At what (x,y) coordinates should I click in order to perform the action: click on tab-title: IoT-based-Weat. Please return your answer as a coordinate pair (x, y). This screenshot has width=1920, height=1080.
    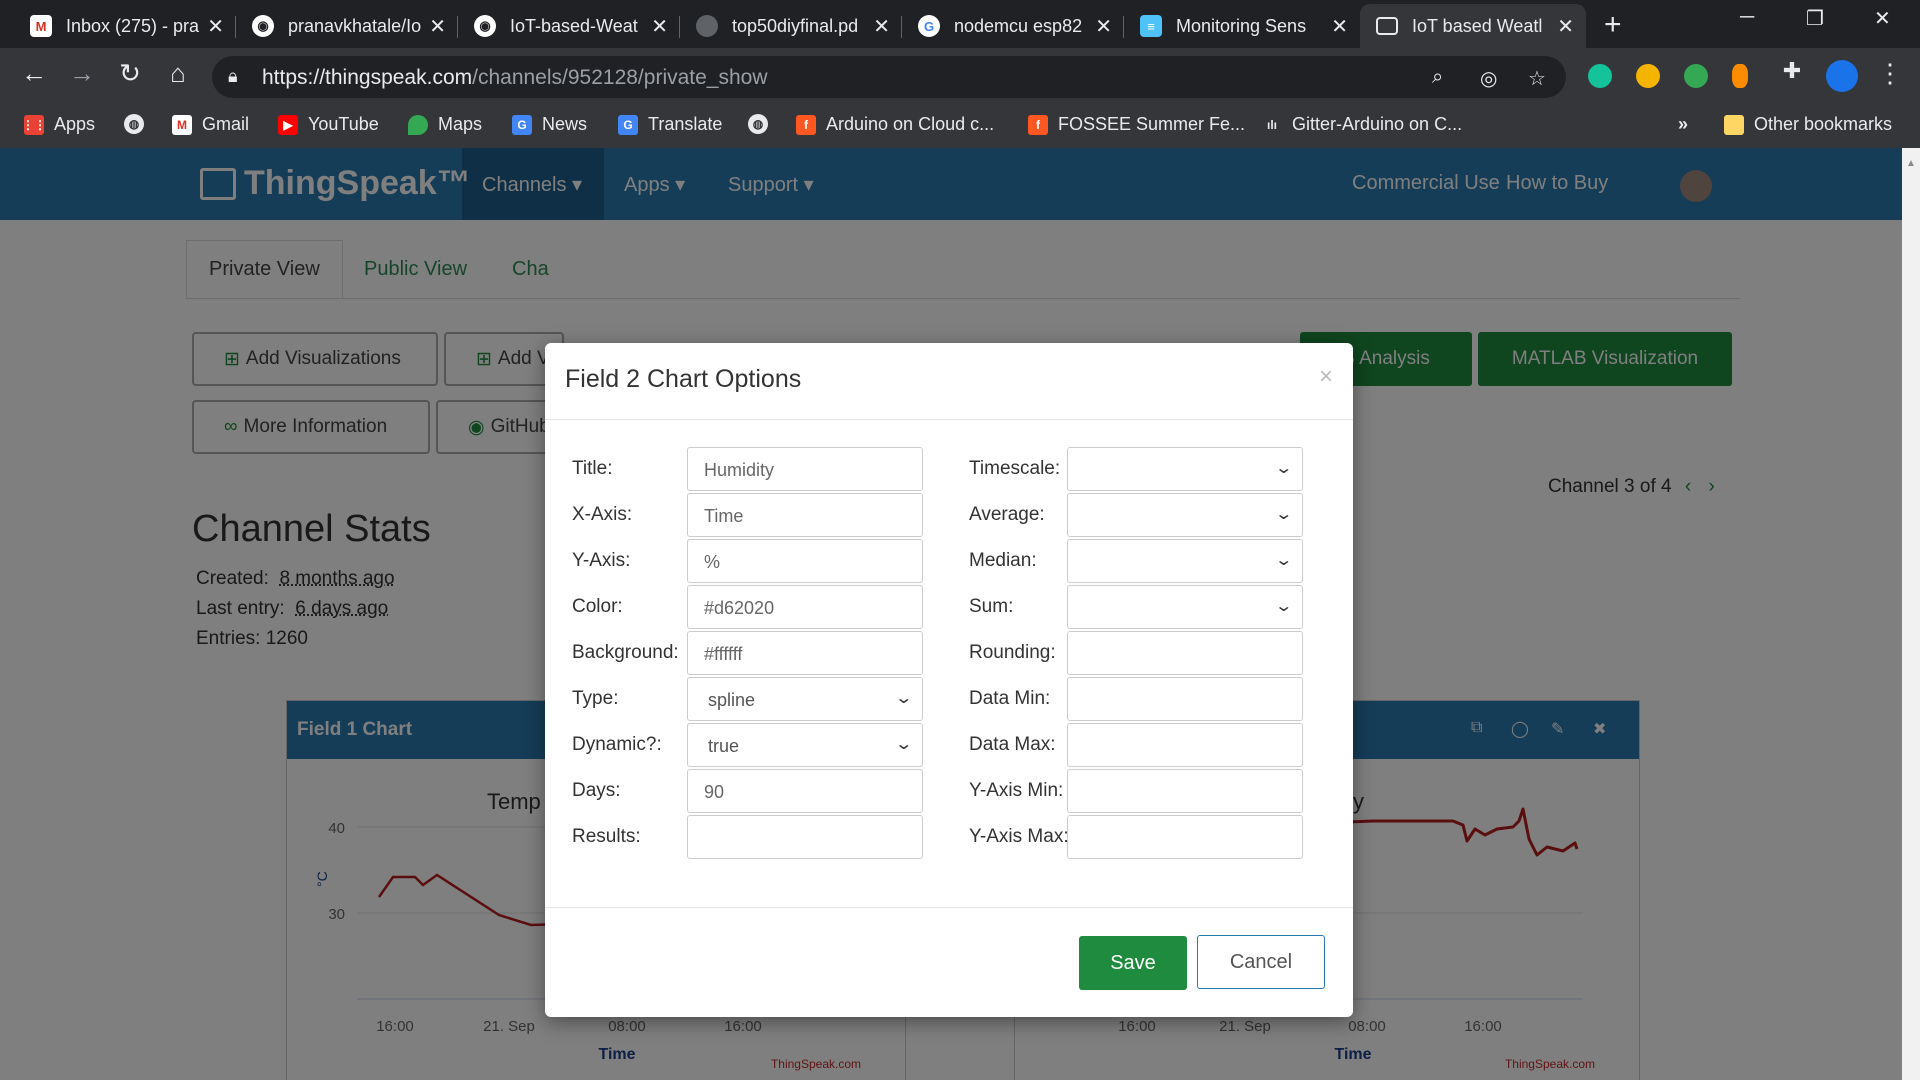
    Looking at the image, I should click on (574, 25).